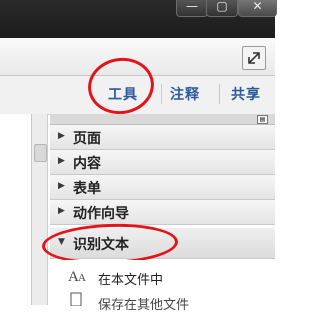 This screenshot has width=320, height=313. I want to click on section-label: 页面, so click(87, 139).